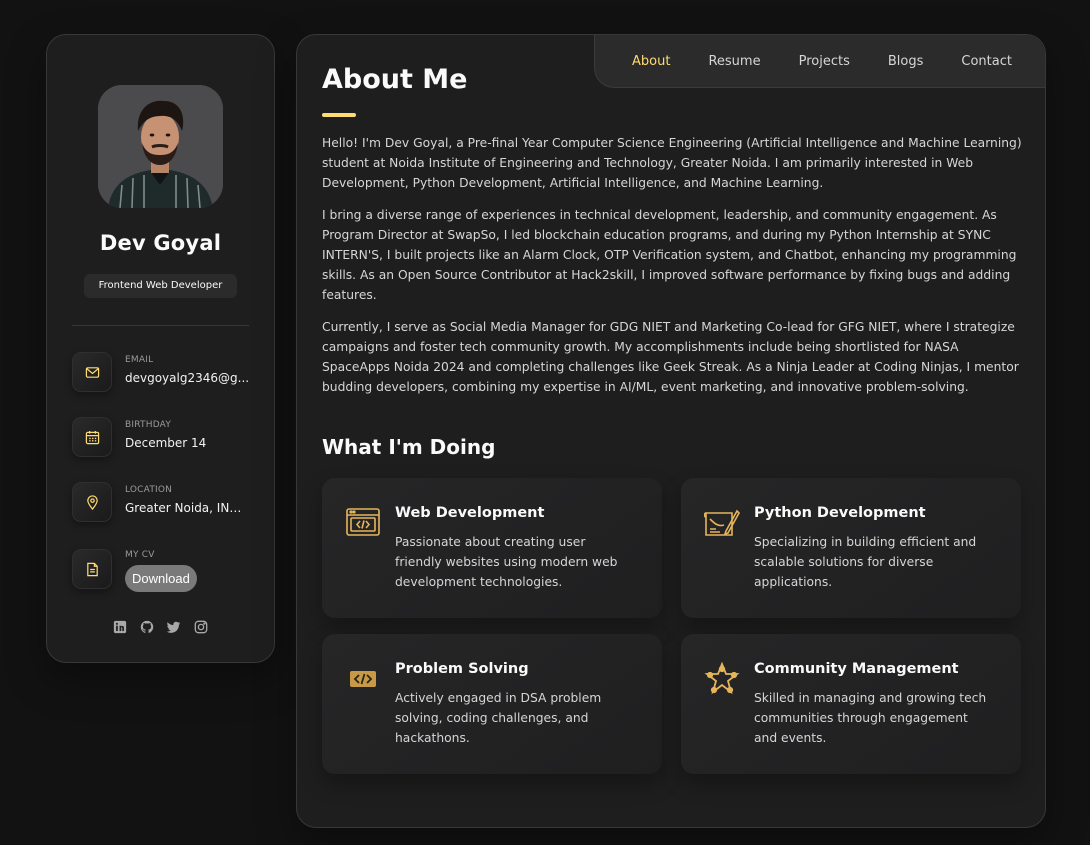 The height and width of the screenshot is (845, 1090). What do you see at coordinates (721, 523) in the screenshot?
I see `design-pencil-icon` at bounding box center [721, 523].